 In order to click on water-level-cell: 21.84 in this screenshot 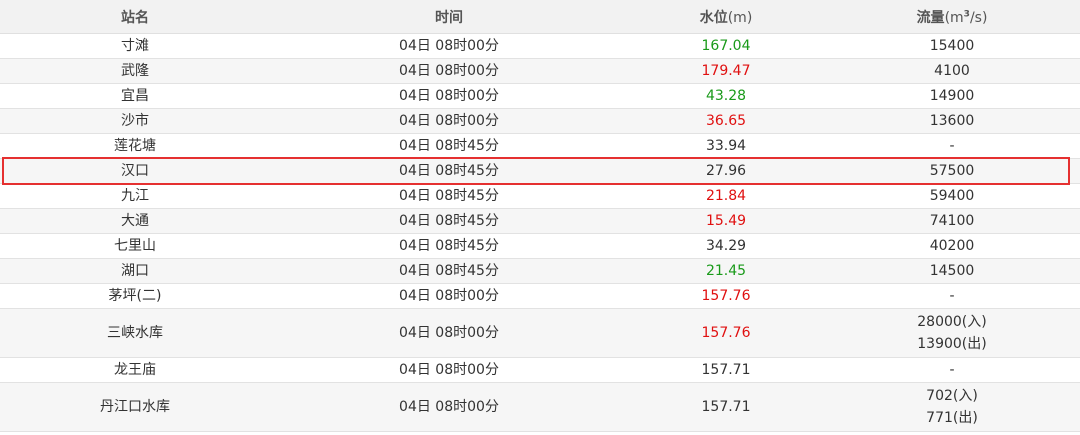, I will do `click(726, 196)`.